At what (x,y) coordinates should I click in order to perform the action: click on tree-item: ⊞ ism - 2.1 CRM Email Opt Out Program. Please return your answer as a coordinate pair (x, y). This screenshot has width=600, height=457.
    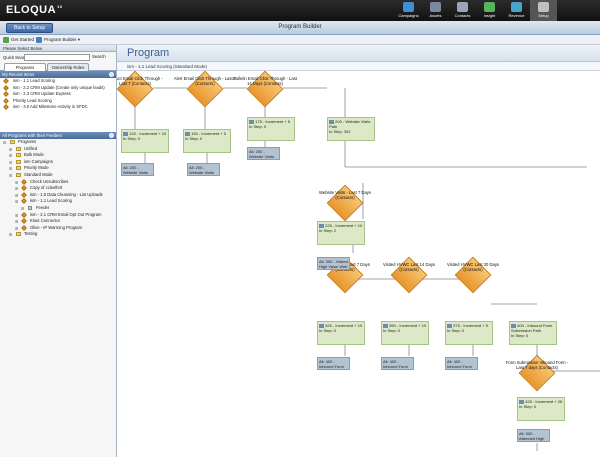
    Looking at the image, I should click on (58, 215).